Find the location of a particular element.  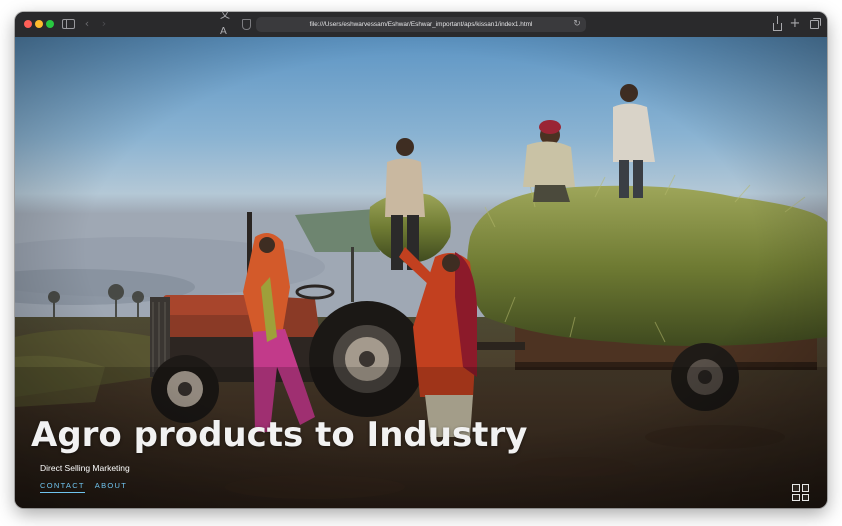

share-icon is located at coordinates (777, 23).